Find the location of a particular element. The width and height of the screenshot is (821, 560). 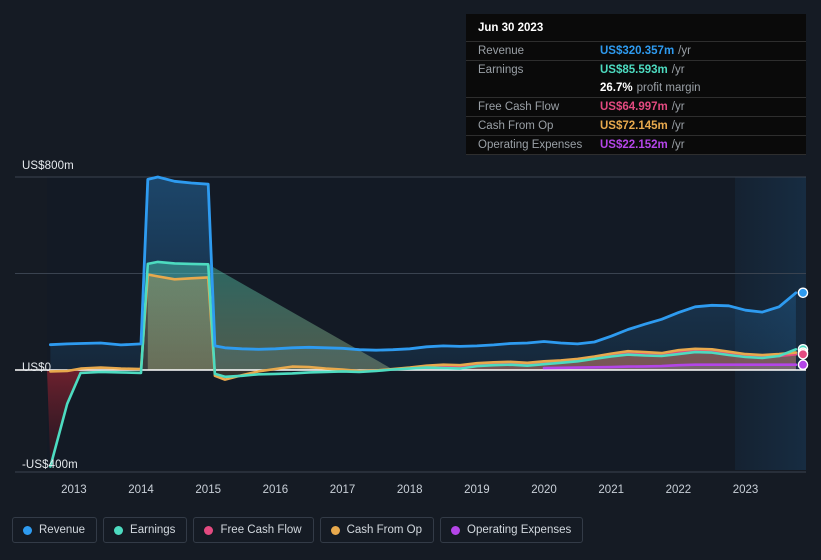

x-axis-tick: 2021 is located at coordinates (611, 490).